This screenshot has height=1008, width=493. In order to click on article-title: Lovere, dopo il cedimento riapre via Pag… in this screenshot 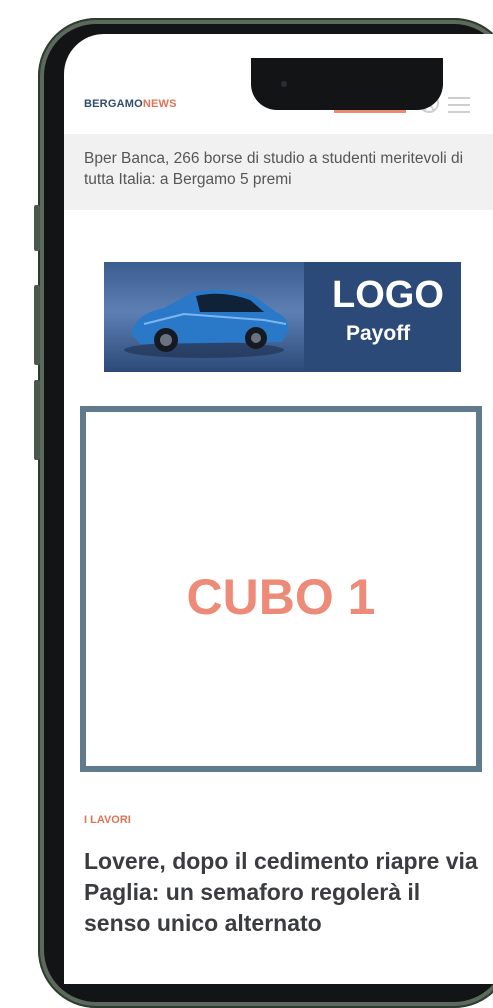, I will do `click(284, 892)`.